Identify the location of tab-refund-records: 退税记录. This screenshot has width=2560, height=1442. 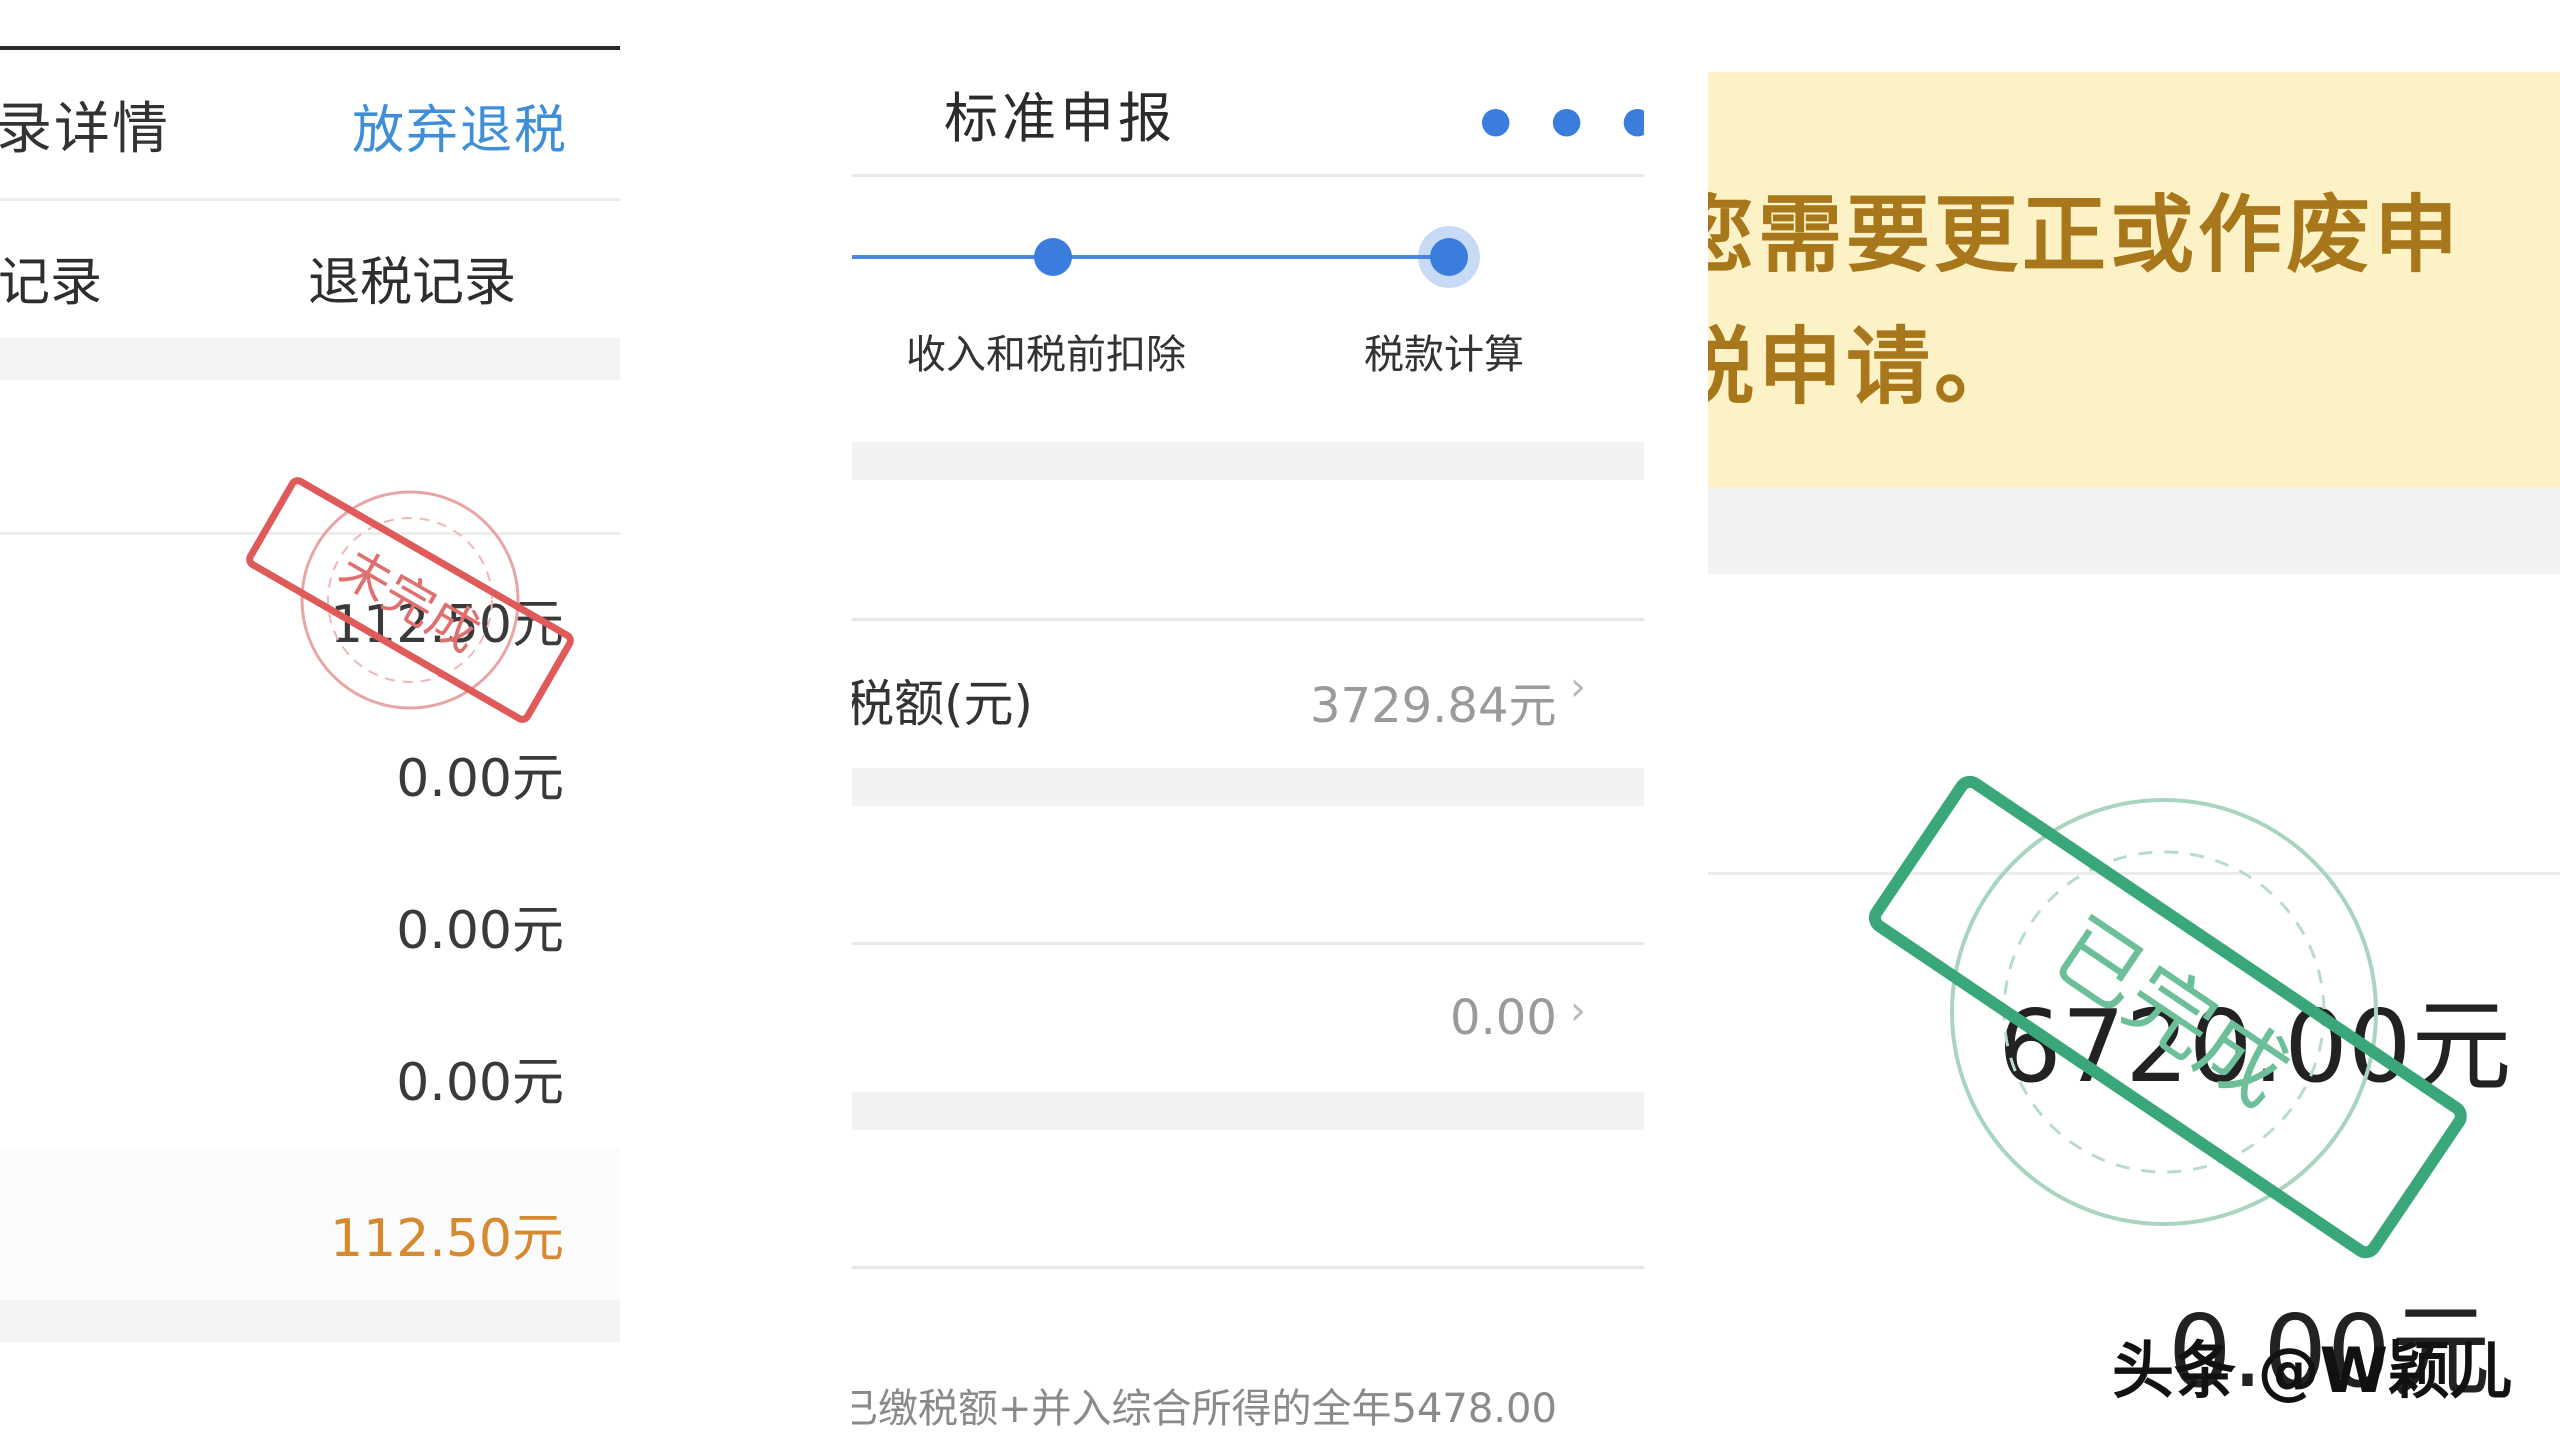
(412, 277).